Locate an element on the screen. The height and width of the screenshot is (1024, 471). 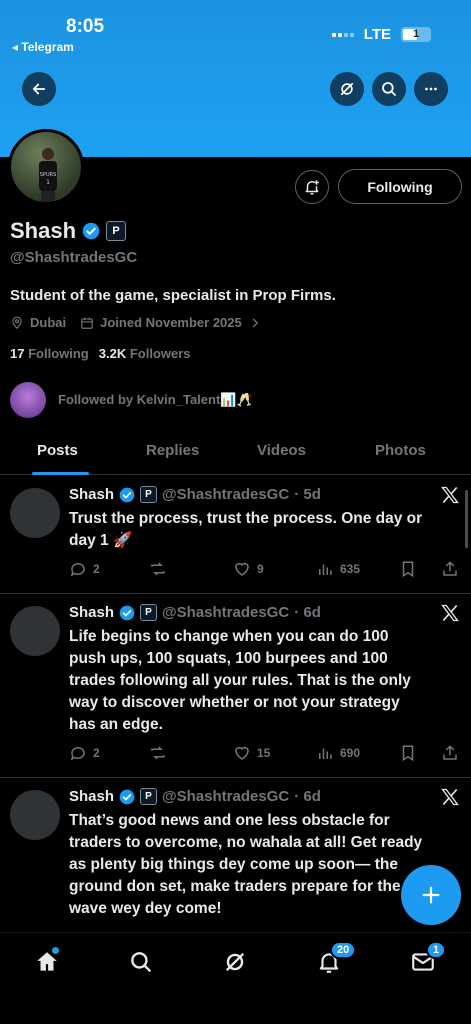
back-to-telegram-link: ◂ Telegram is located at coordinates (43, 47).